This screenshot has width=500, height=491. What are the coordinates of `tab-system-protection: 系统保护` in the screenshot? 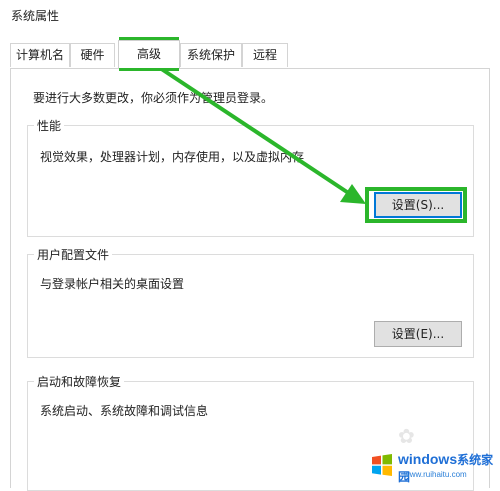 It's located at (211, 55).